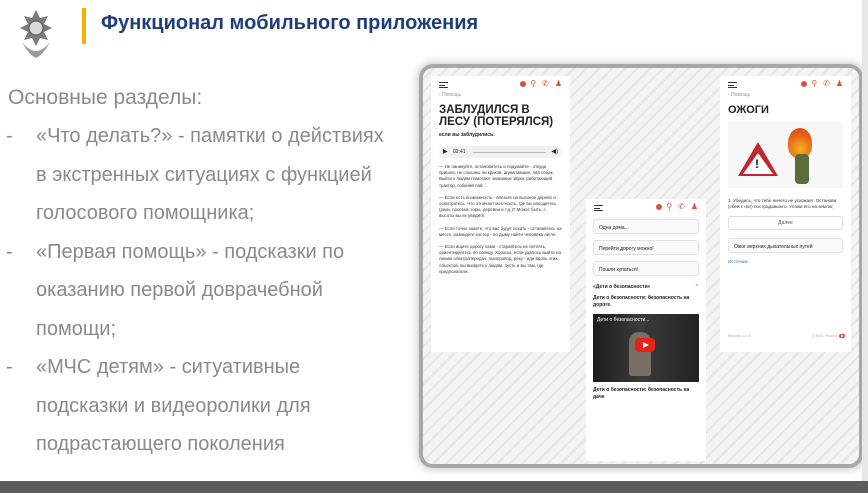  I want to click on next-button: Далее, so click(785, 223).